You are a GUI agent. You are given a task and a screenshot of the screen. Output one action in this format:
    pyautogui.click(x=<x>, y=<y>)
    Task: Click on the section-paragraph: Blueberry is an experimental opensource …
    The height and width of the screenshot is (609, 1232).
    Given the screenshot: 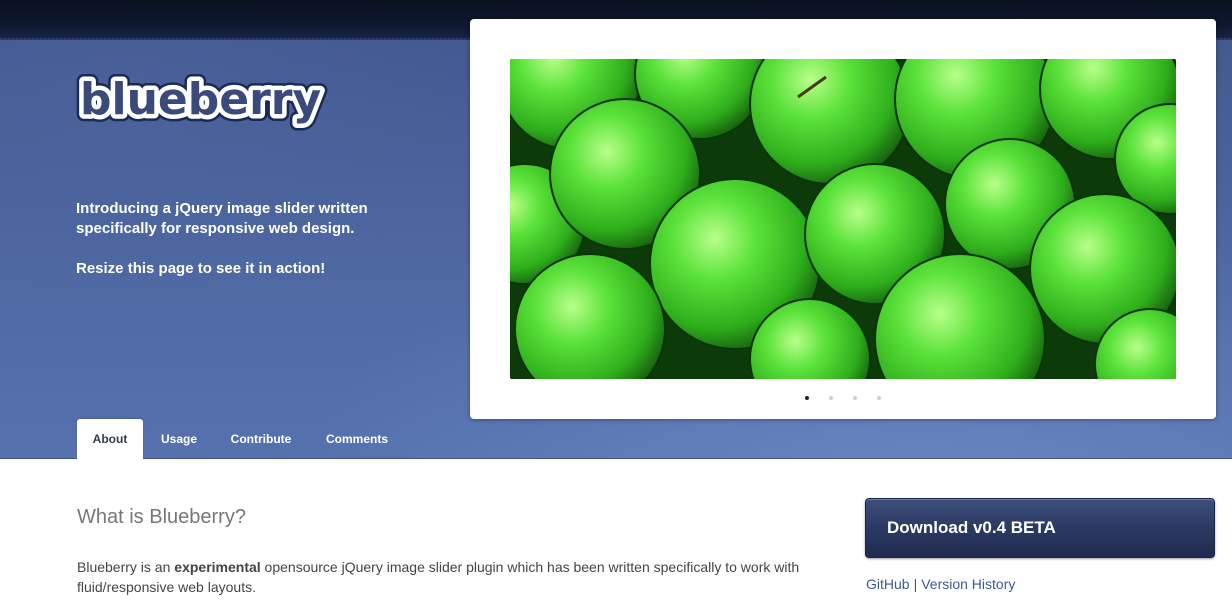 What is the action you would take?
    pyautogui.click(x=457, y=577)
    